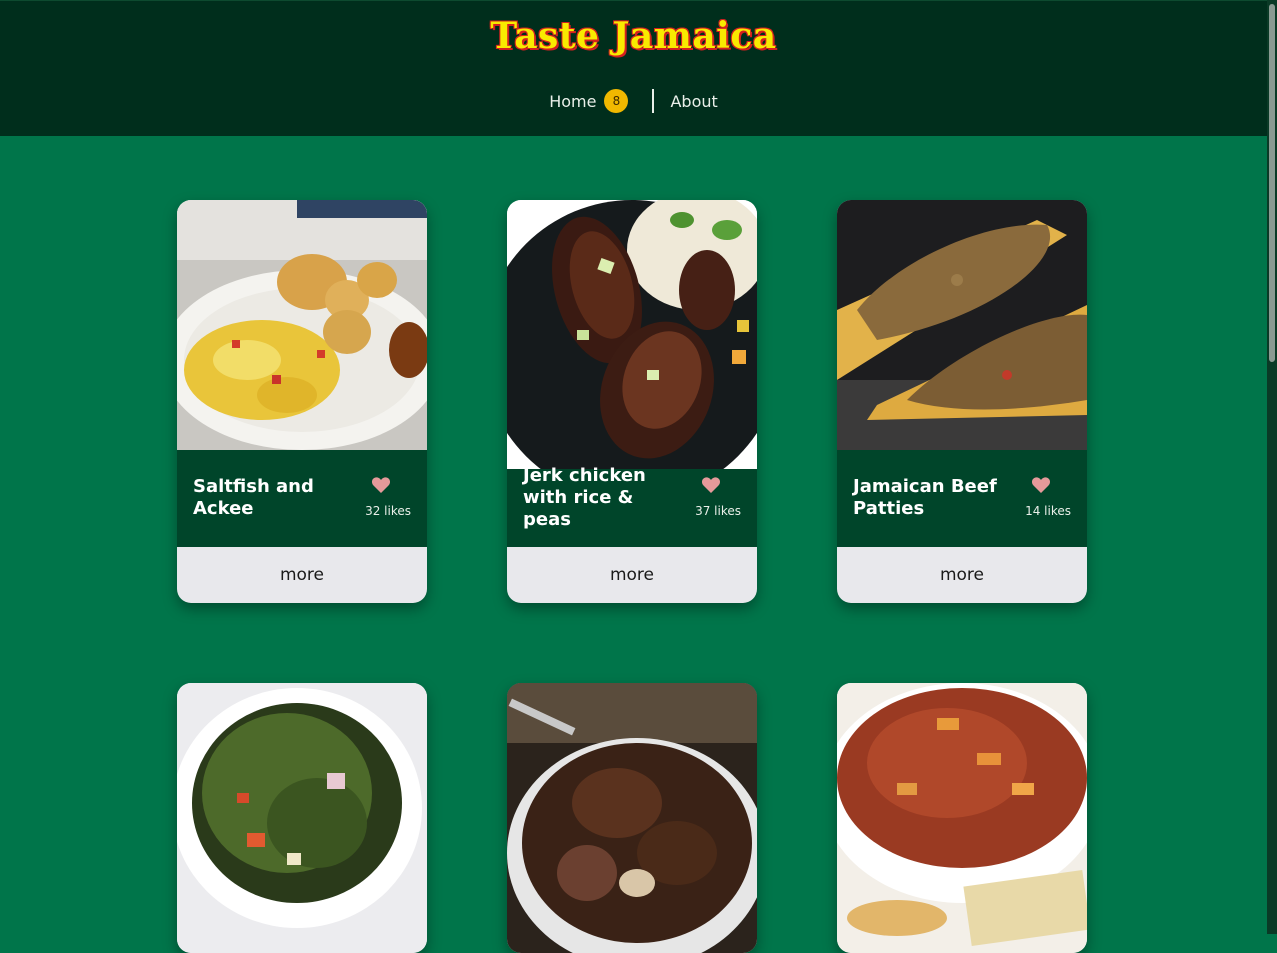 This screenshot has height=953, width=1277. What do you see at coordinates (572, 101) in the screenshot?
I see `nav-home-label: Home` at bounding box center [572, 101].